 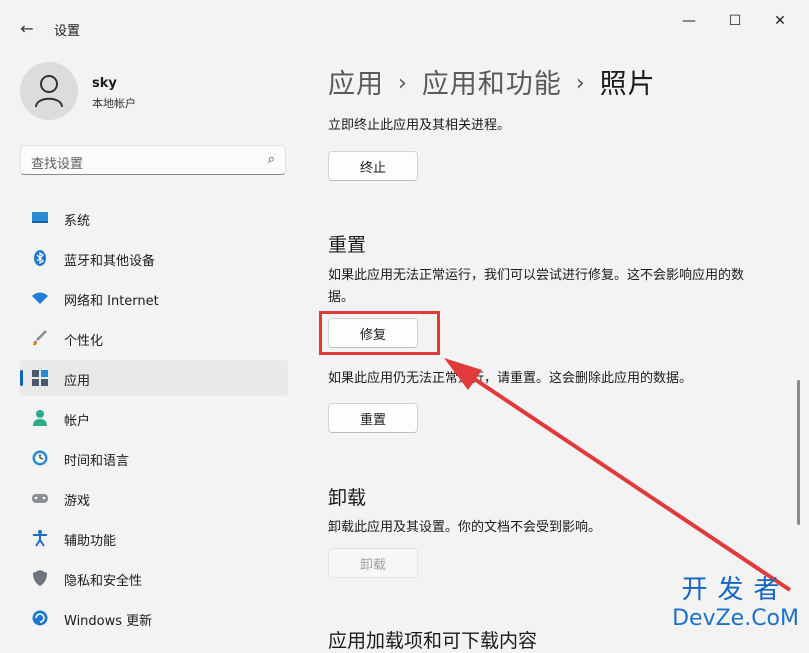 What do you see at coordinates (735, 618) in the screenshot?
I see `watermark-line2: DevZe.CoM` at bounding box center [735, 618].